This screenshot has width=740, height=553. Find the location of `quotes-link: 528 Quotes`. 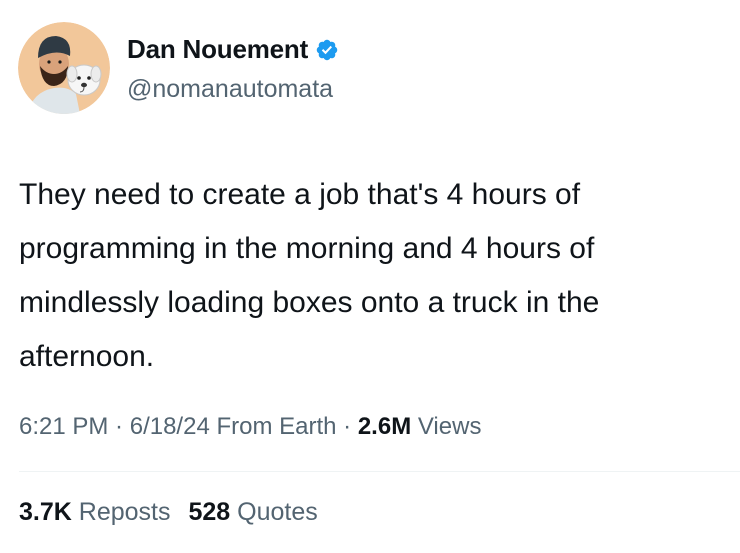

quotes-link: 528 Quotes is located at coordinates (252, 512).